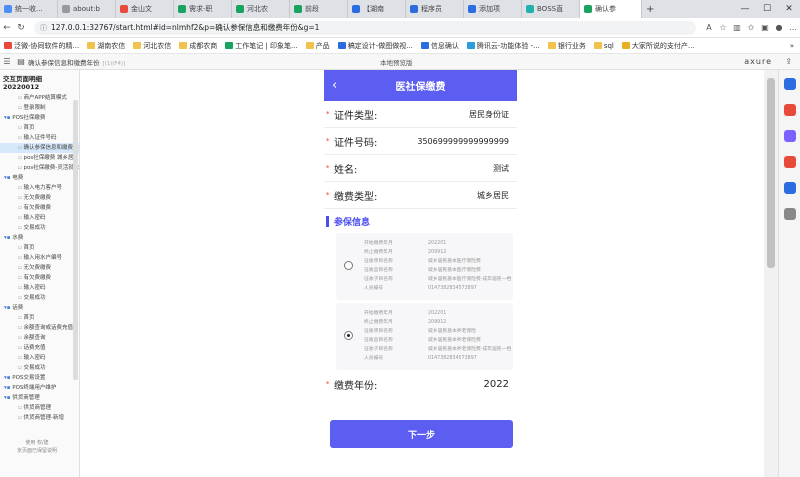 This screenshot has width=800, height=477. I want to click on tree-page: ▫ 输入证件号码, so click(39, 138).